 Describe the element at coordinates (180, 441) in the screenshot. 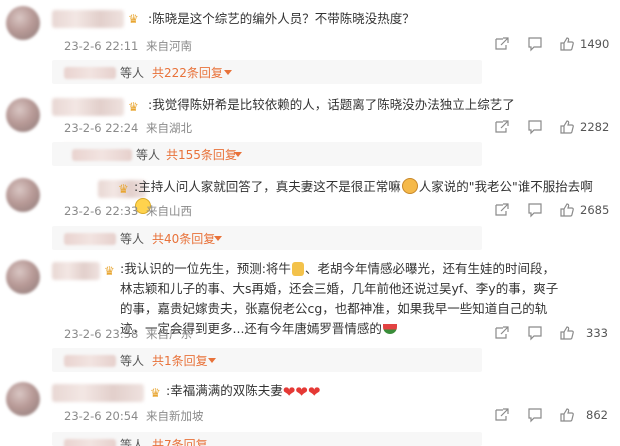

I see `reply-count: 共7条回复` at that location.